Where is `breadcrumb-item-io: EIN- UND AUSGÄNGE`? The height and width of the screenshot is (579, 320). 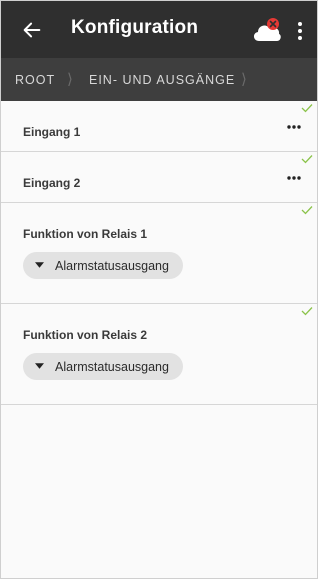
breadcrumb-item-io: EIN- UND AUSGÄNGE is located at coordinates (162, 80).